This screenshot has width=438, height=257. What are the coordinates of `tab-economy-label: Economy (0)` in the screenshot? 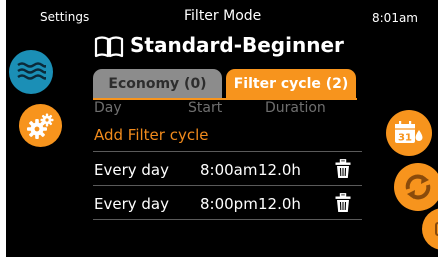 It's located at (157, 83).